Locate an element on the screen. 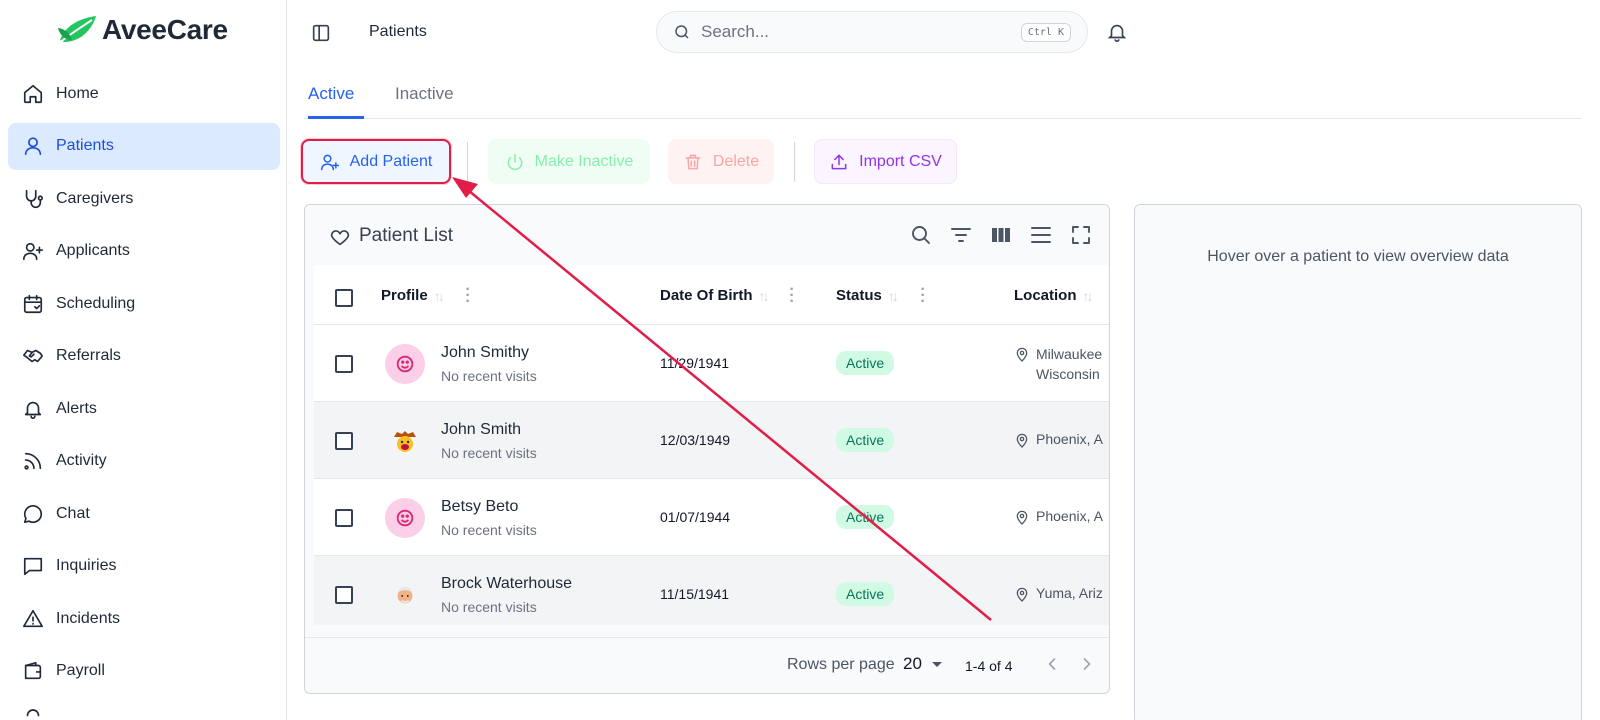 The width and height of the screenshot is (1600, 720). sidebar-item-payroll: Payroll is located at coordinates (144, 671).